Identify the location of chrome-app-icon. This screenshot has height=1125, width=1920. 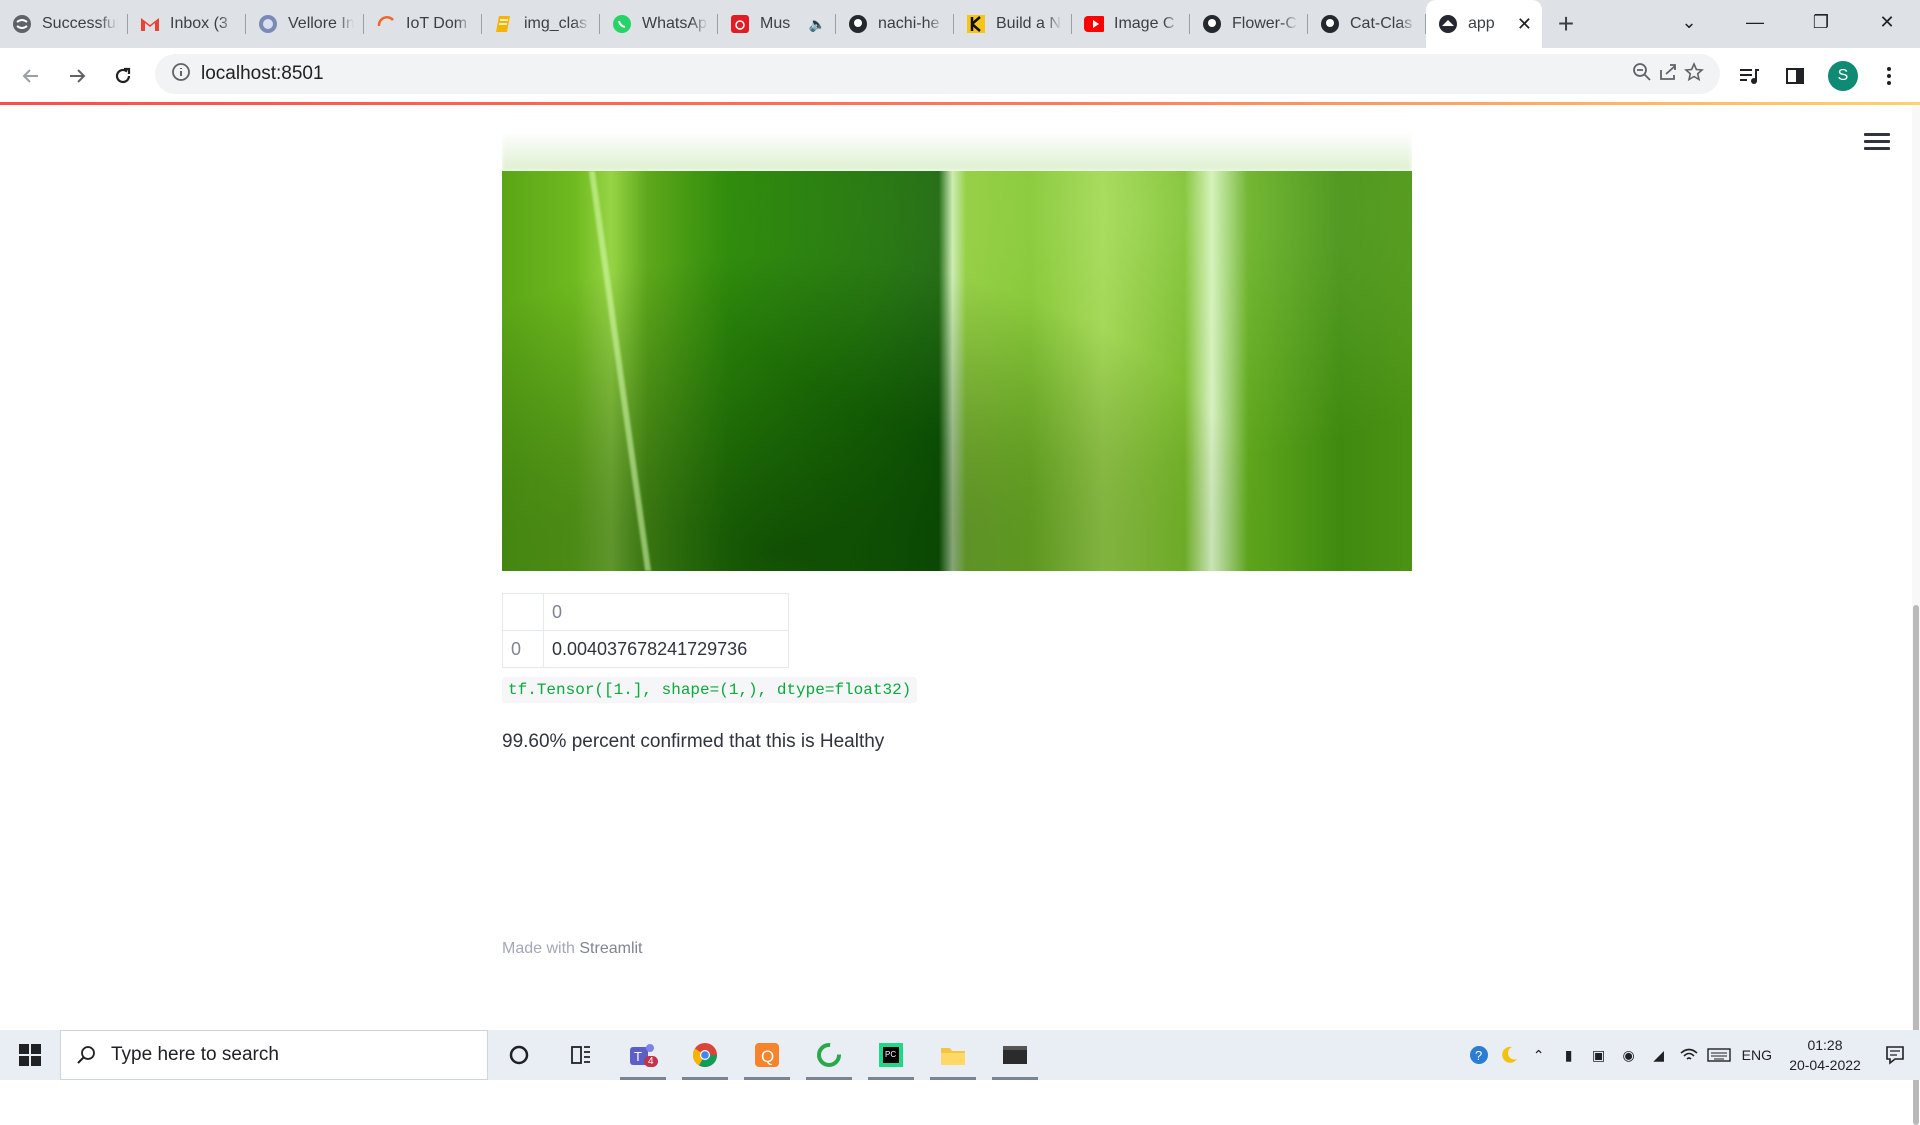
(705, 1055).